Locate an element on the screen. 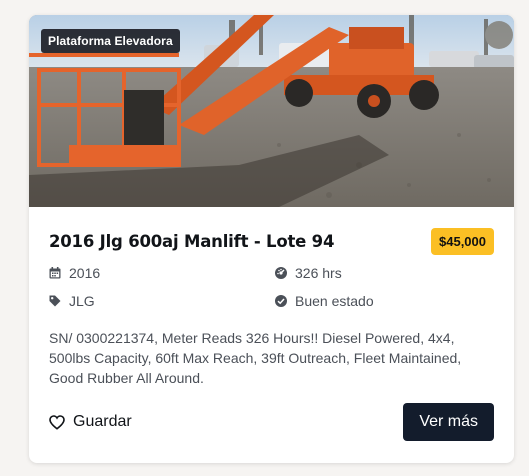  spec-brand: JLG is located at coordinates (72, 301).